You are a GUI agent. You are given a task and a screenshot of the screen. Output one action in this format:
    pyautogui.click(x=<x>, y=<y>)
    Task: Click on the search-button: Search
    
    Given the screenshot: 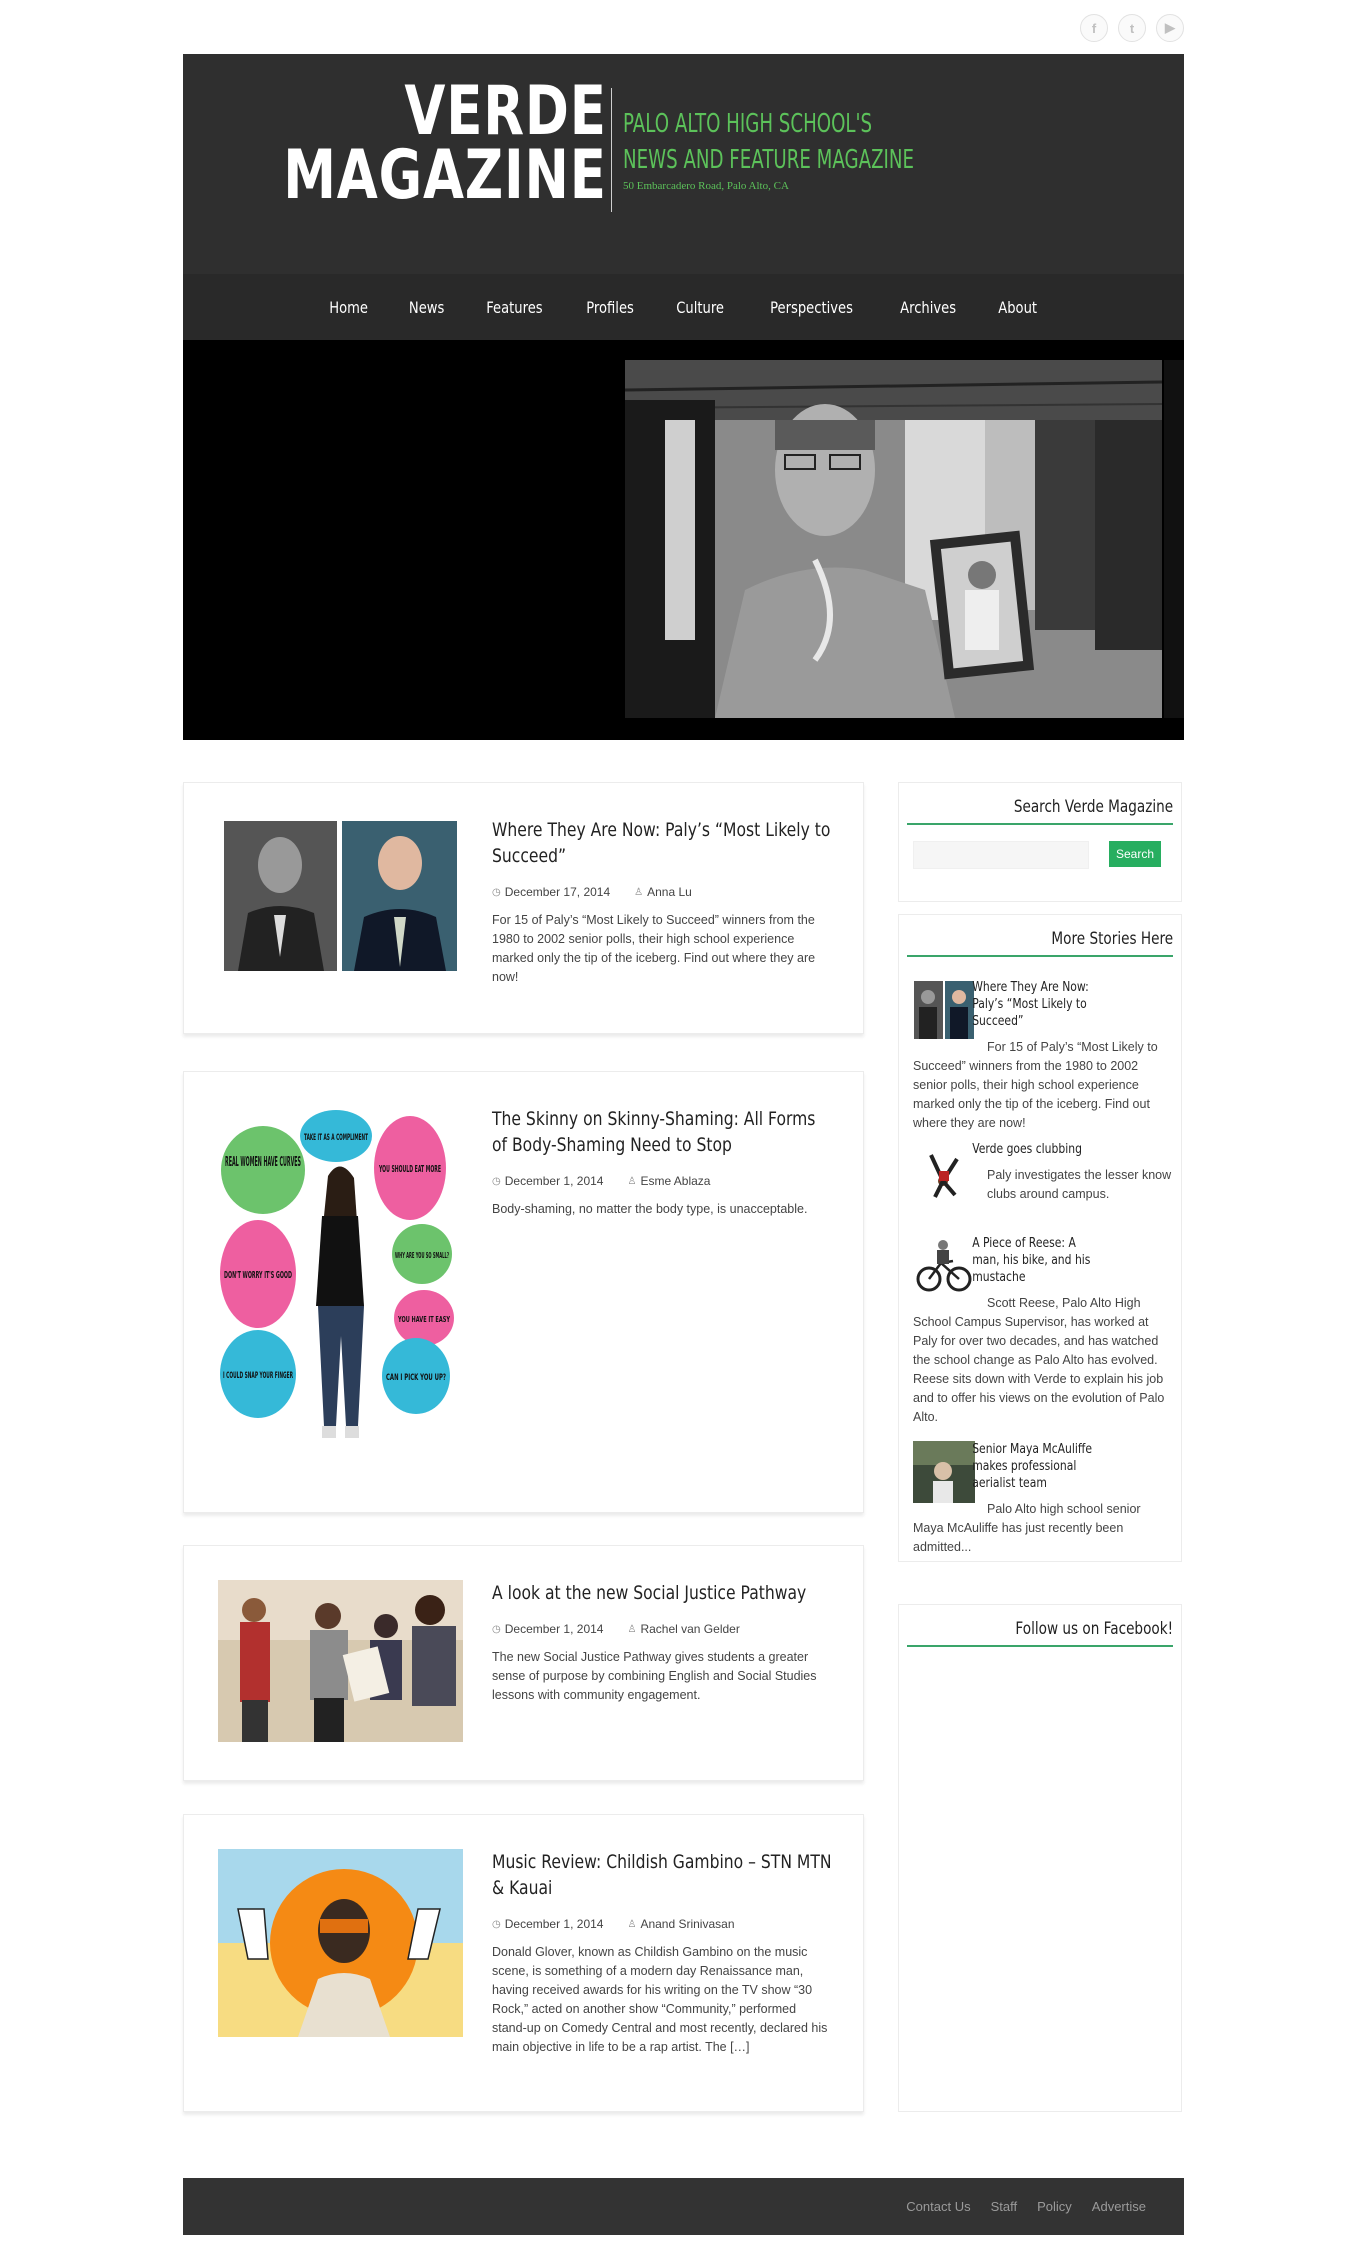 What is the action you would take?
    pyautogui.click(x=1135, y=854)
    